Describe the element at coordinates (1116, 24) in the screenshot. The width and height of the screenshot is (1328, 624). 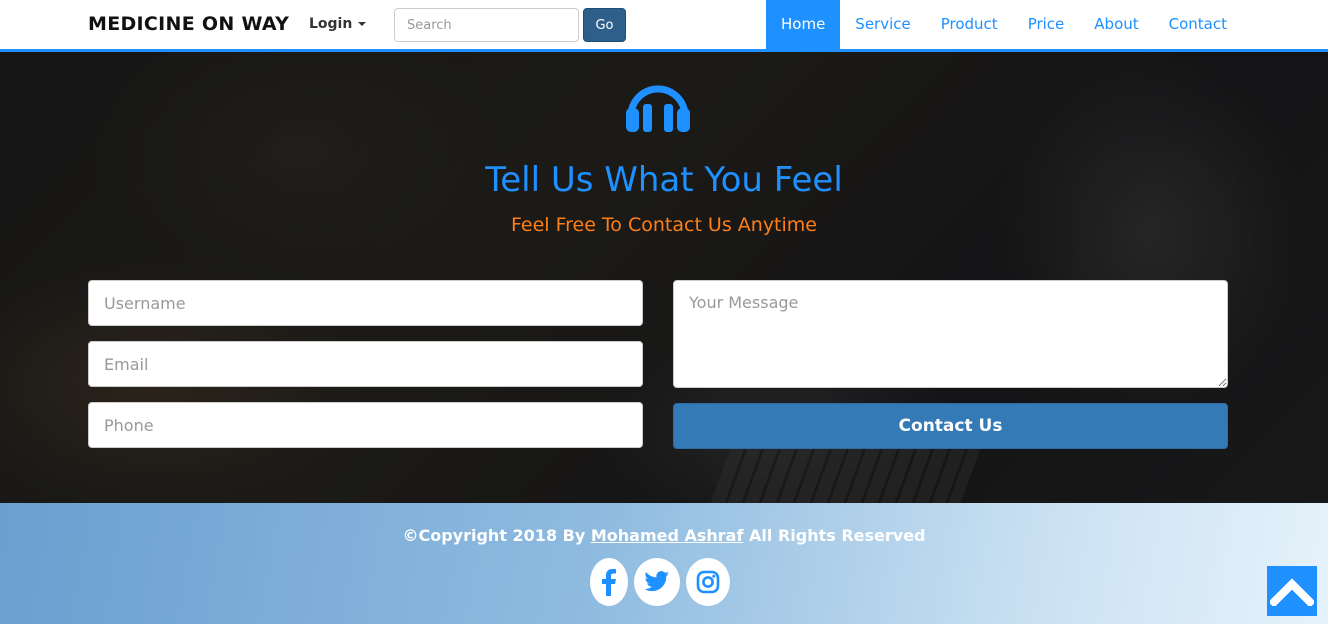
I see `nav-link-about: About` at that location.